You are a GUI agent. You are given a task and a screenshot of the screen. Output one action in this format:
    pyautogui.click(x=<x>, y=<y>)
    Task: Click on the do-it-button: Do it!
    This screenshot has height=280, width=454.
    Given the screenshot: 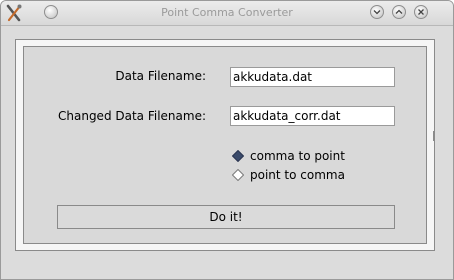 What is the action you would take?
    pyautogui.click(x=226, y=217)
    